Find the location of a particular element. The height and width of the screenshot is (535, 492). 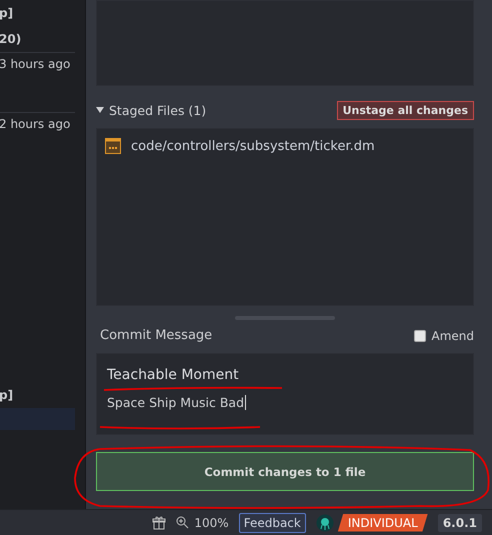

section-title: Staged Files (1) is located at coordinates (157, 110).